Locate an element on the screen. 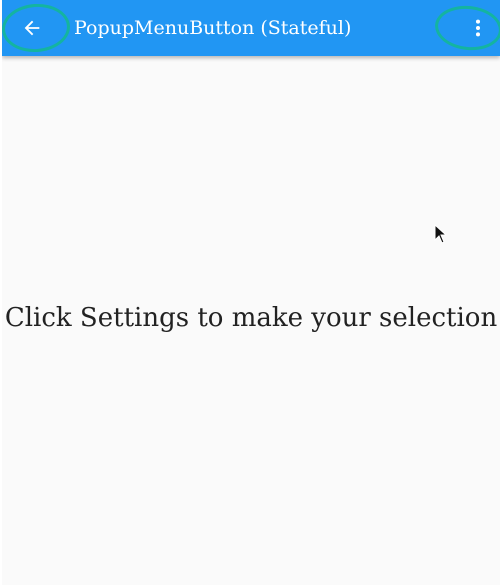 The width and height of the screenshot is (502, 585). back-button is located at coordinates (32, 28).